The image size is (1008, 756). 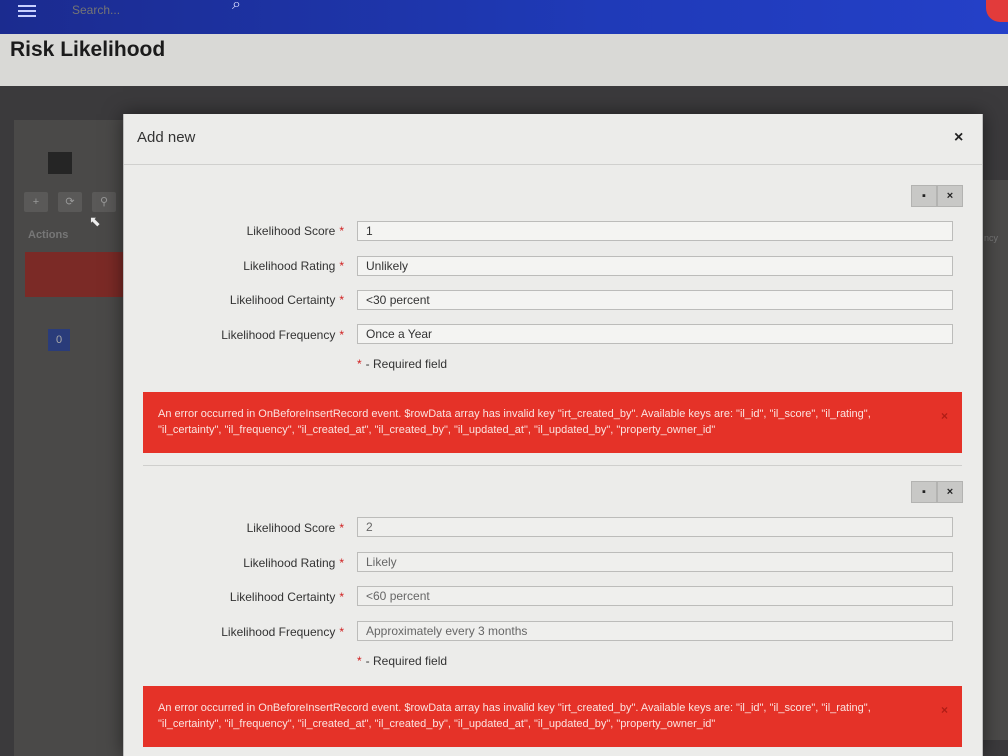 What do you see at coordinates (504, 60) in the screenshot?
I see `page-header: Risk Likelihood` at bounding box center [504, 60].